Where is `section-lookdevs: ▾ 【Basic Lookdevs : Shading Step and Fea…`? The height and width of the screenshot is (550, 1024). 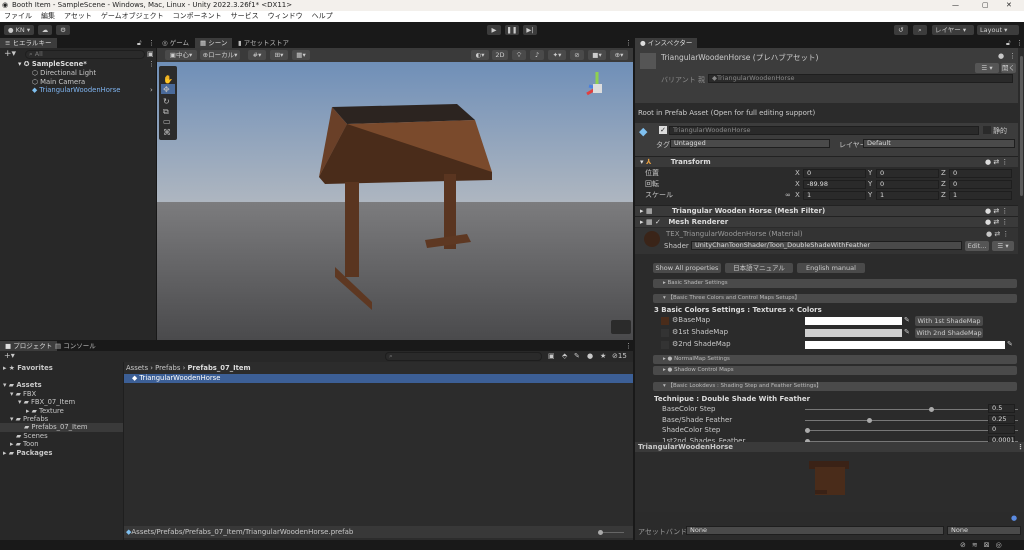
section-lookdevs: ▾ 【Basic Lookdevs : Shading Step and Fea… is located at coordinates (835, 386).